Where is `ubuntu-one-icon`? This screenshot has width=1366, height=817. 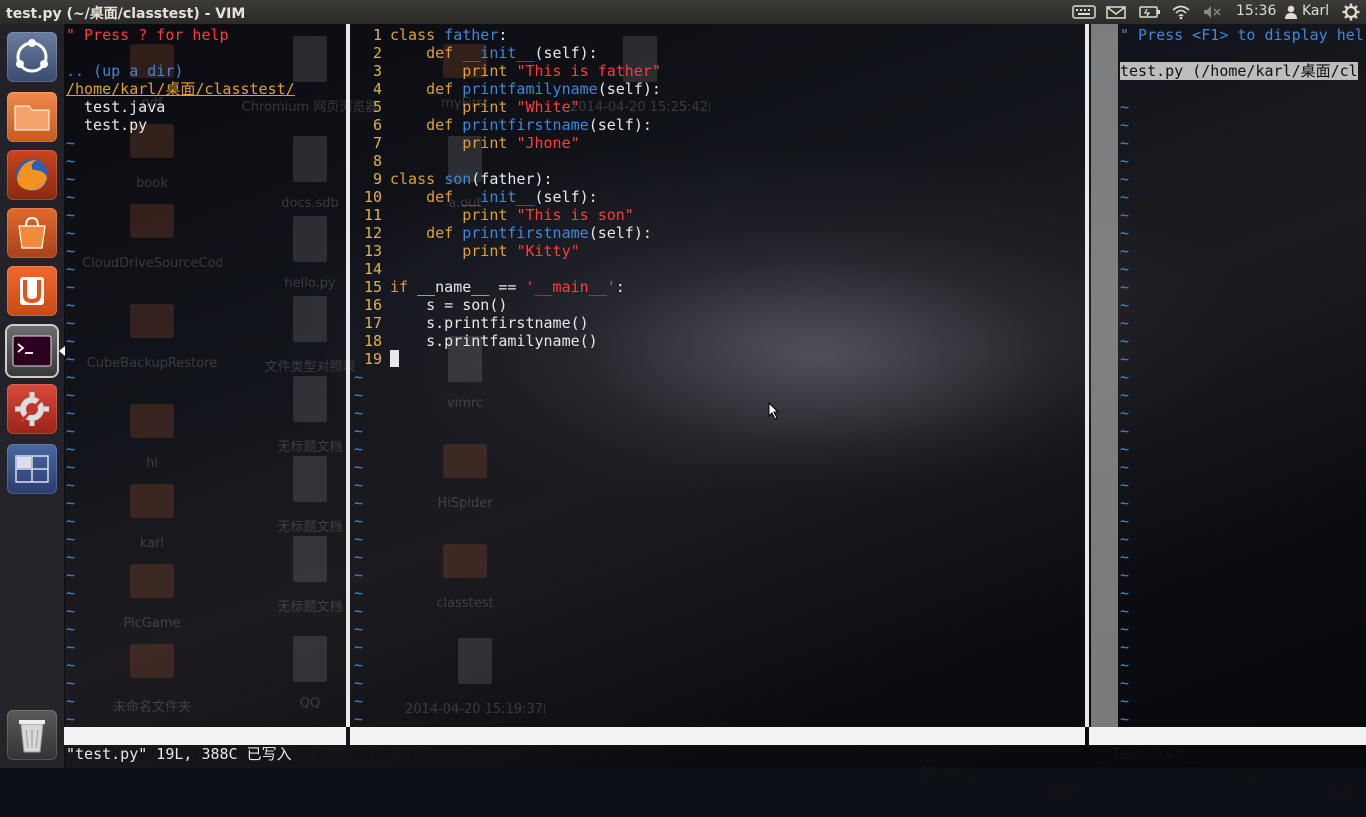
ubuntu-one-icon is located at coordinates (32, 291).